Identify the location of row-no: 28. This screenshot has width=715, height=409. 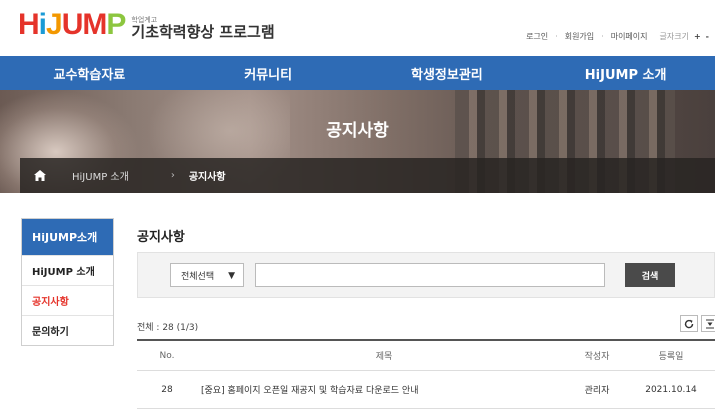
(167, 389).